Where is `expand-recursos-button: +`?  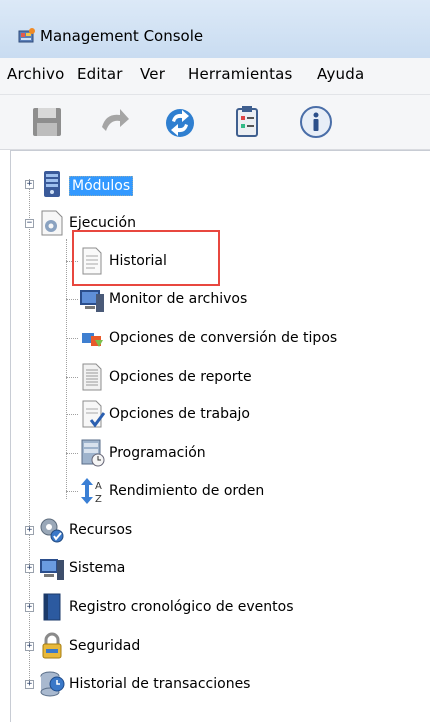
expand-recursos-button: + is located at coordinates (29, 530).